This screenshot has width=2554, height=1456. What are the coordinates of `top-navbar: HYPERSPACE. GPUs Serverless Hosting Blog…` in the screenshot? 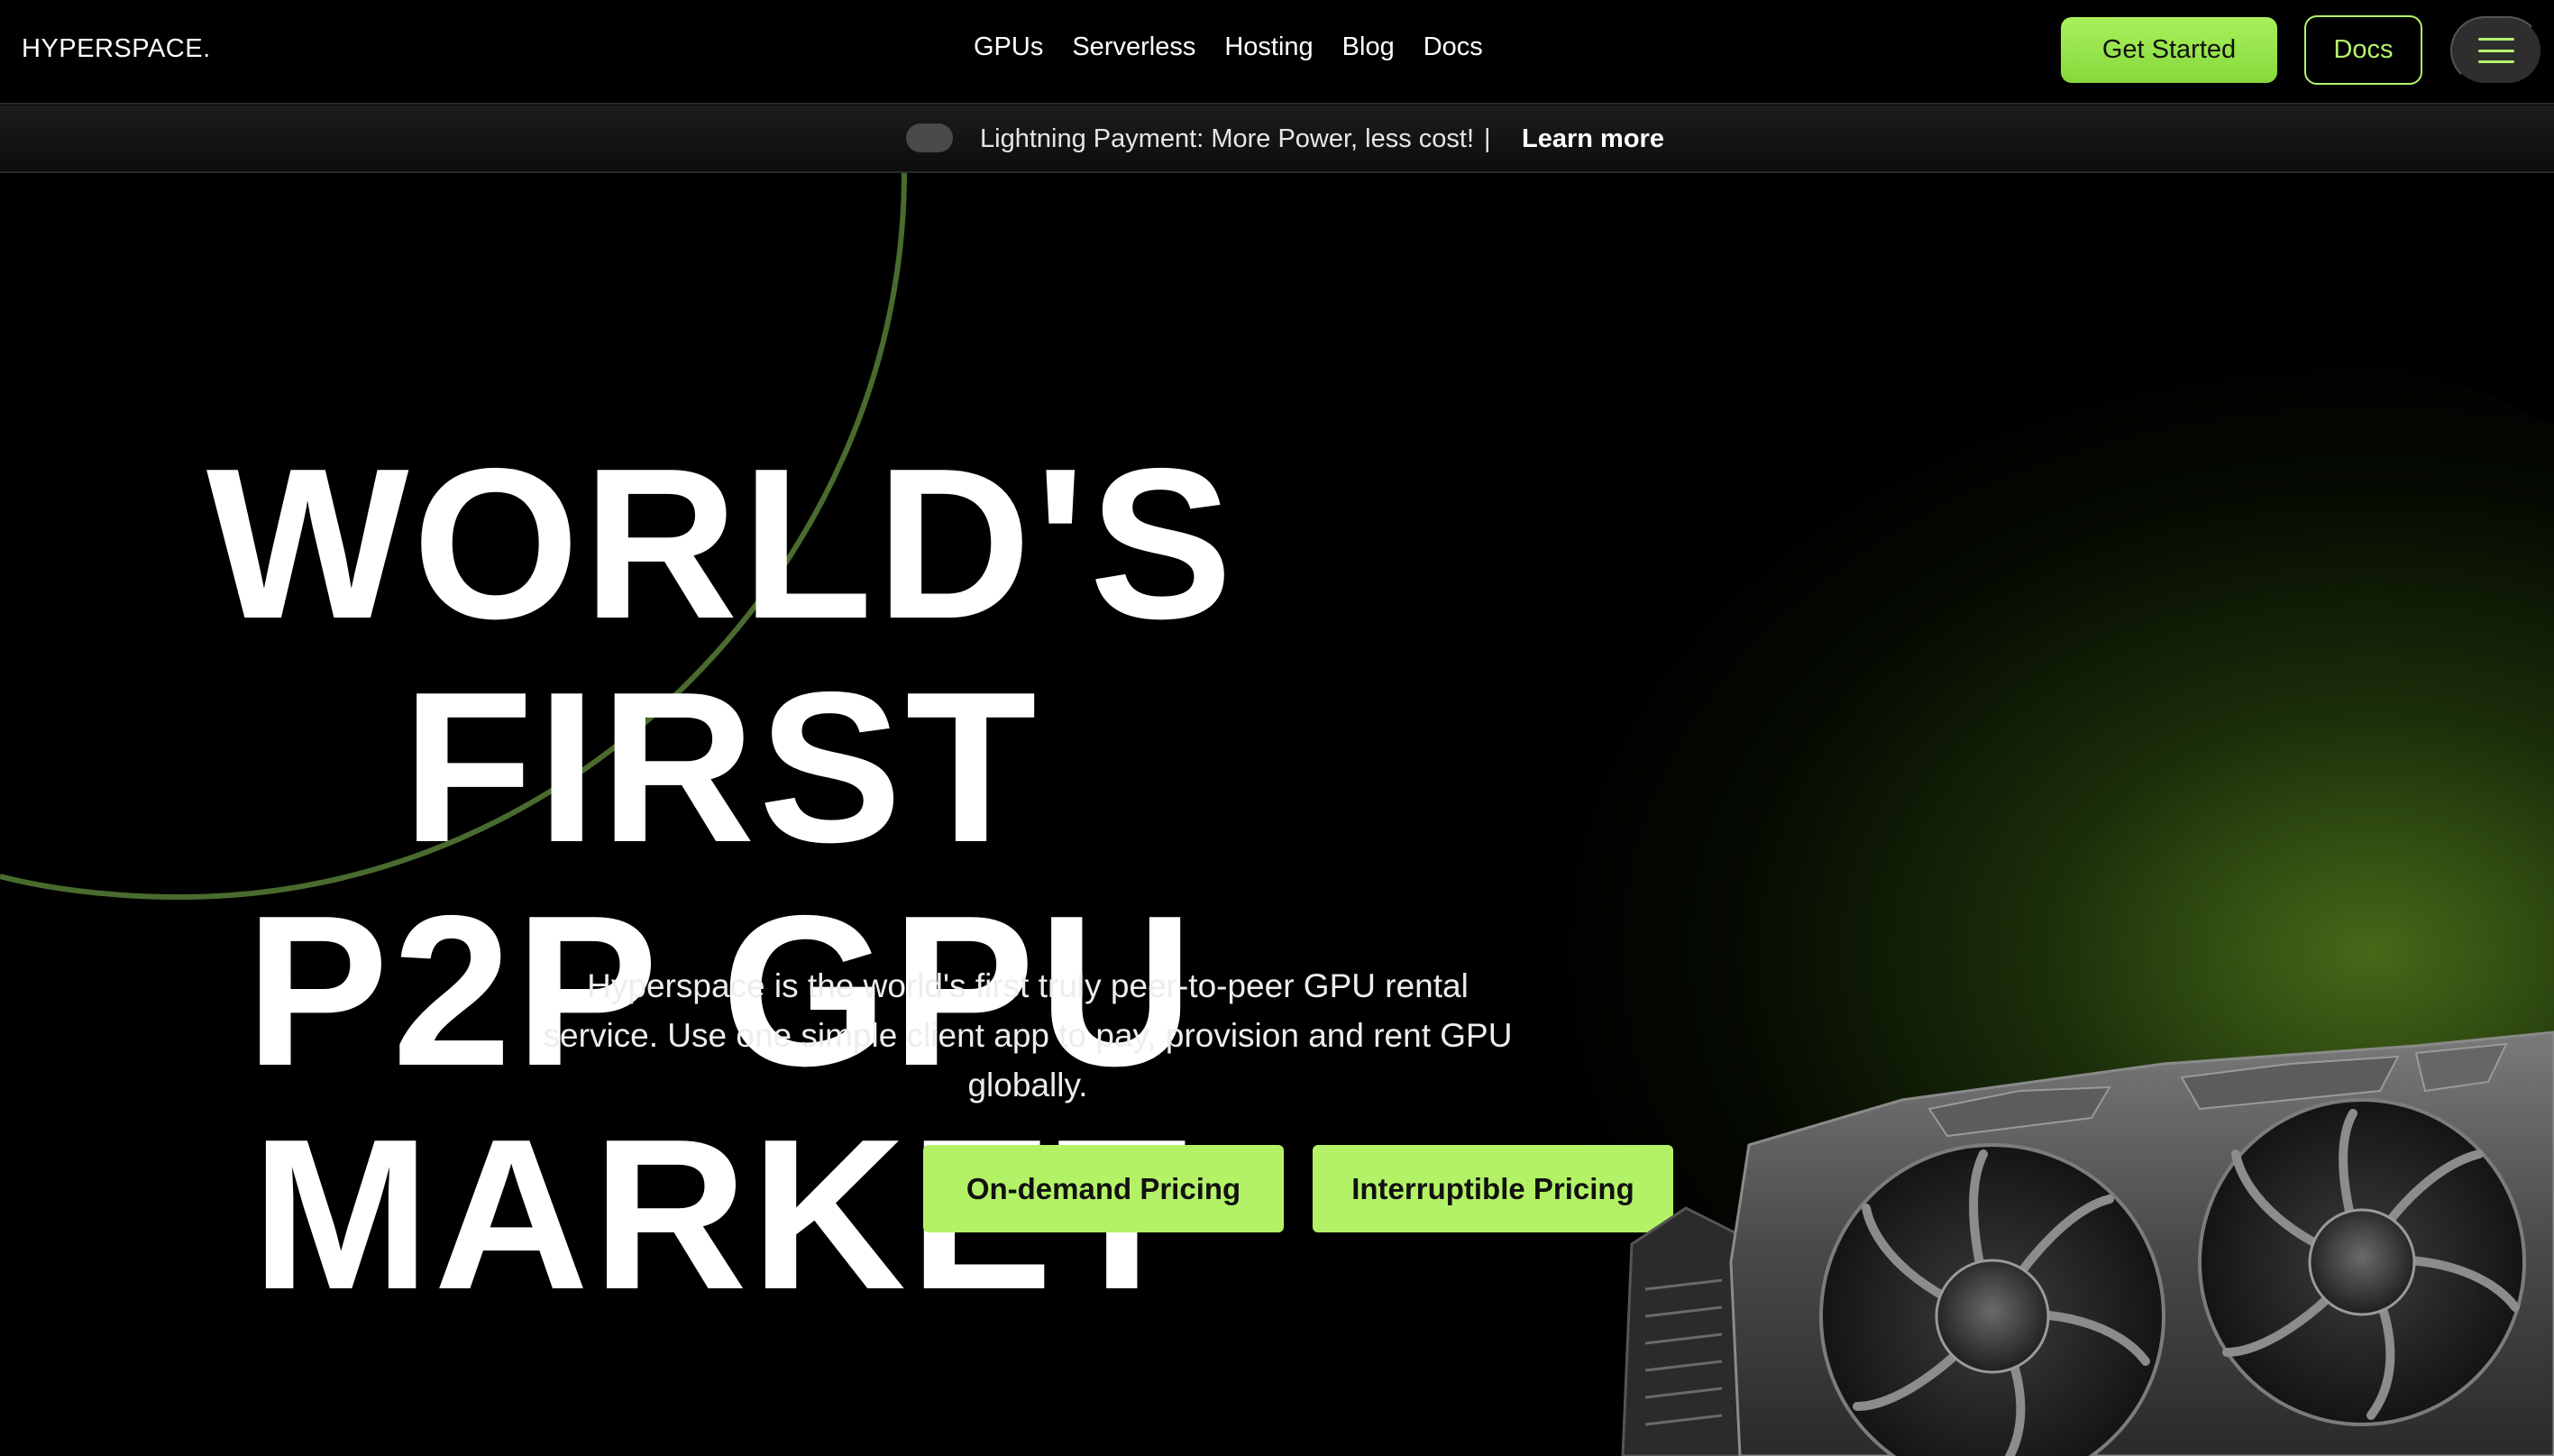 It's located at (1277, 53).